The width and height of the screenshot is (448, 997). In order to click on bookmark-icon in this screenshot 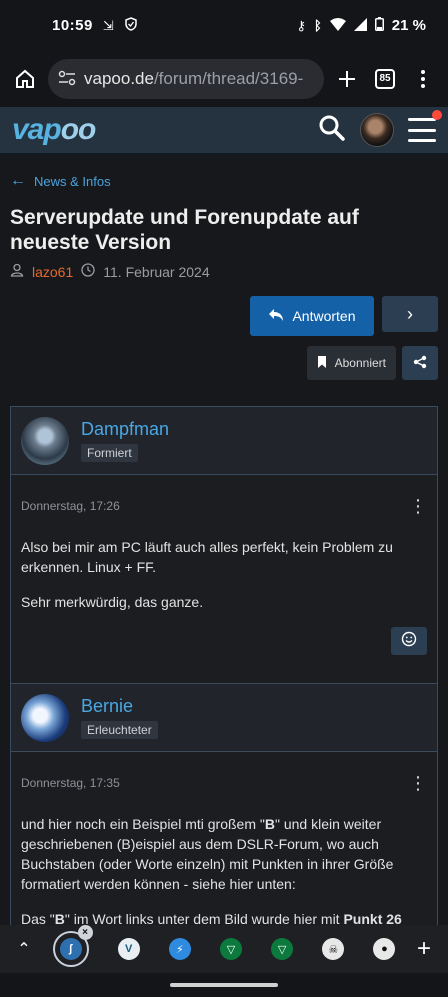, I will do `click(322, 363)`.